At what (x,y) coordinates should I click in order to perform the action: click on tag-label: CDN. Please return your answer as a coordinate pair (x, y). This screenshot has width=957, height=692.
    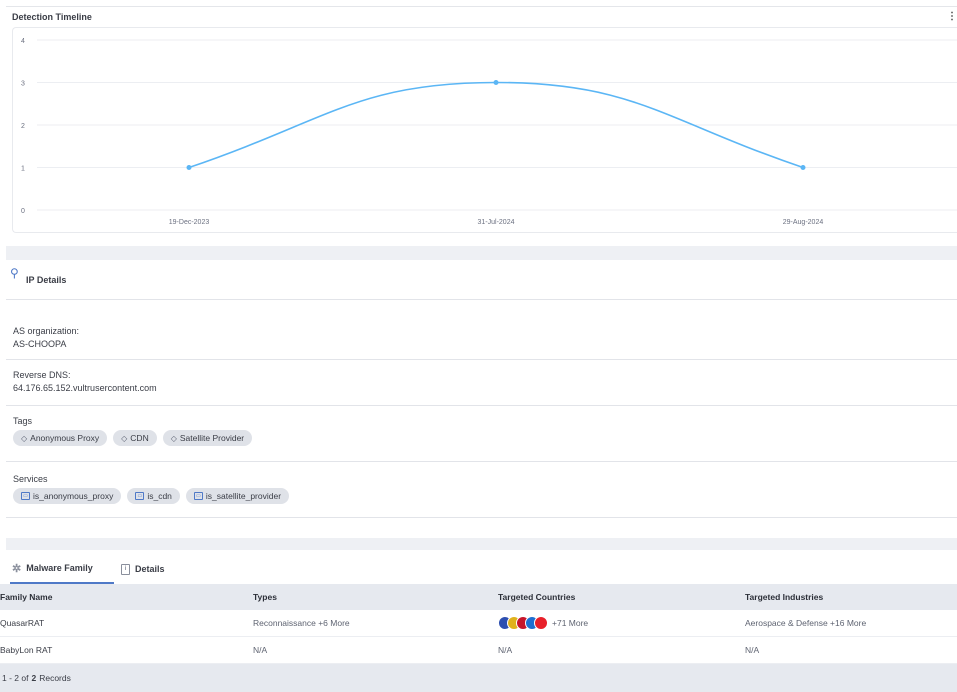
    Looking at the image, I should click on (139, 438).